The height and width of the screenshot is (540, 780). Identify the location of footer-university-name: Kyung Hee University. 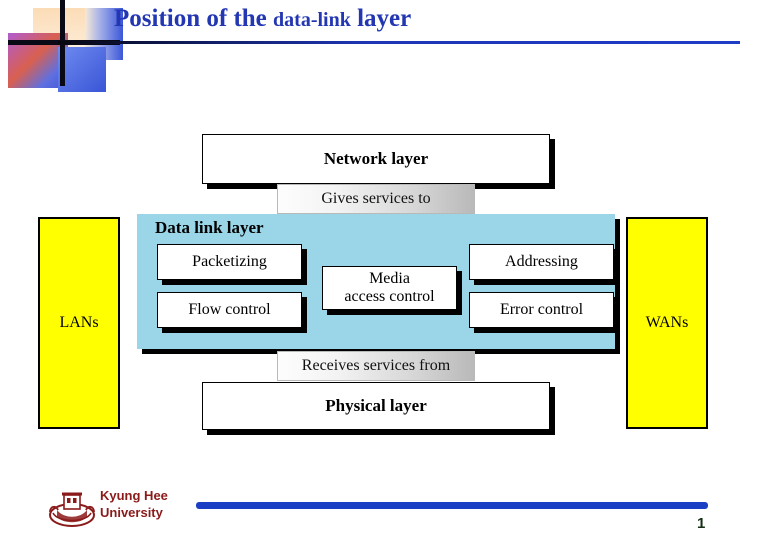
(134, 504).